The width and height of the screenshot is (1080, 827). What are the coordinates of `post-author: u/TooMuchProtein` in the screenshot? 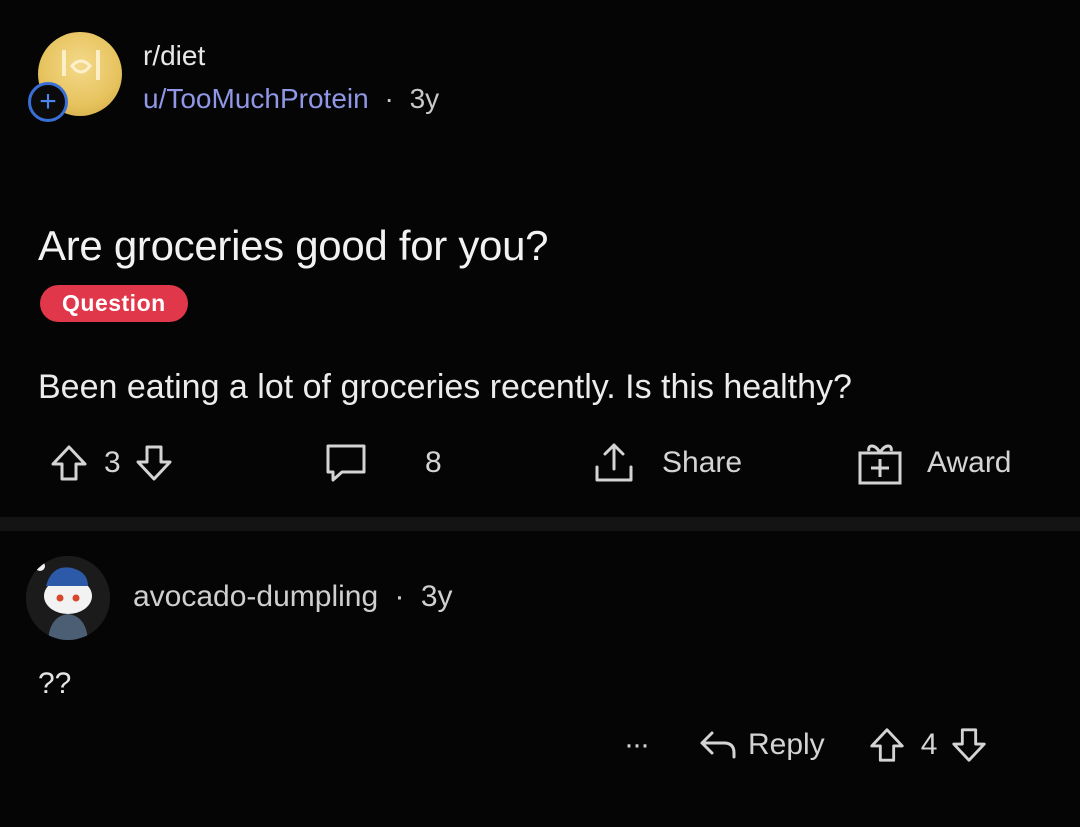 It's located at (256, 98).